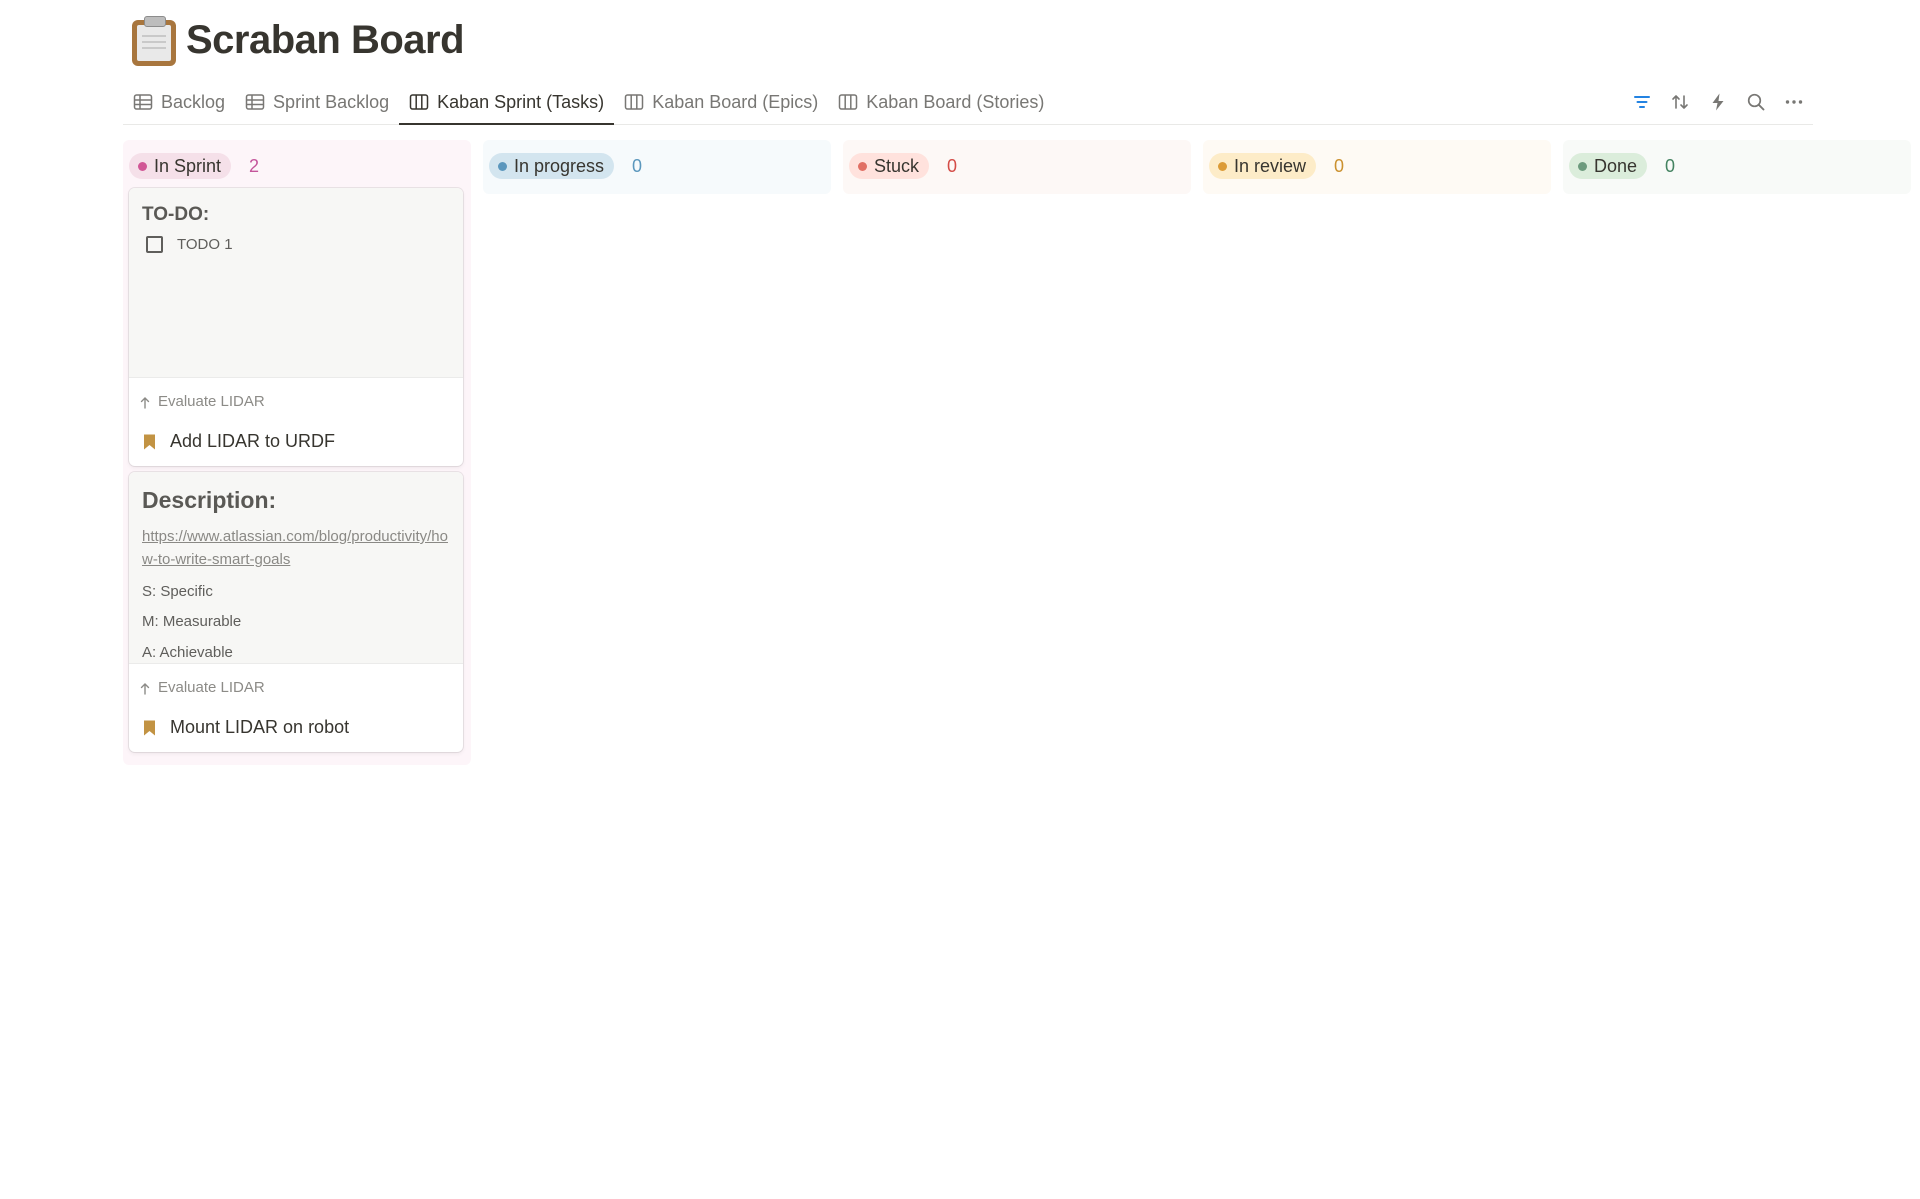 The height and width of the screenshot is (1199, 1920). I want to click on filter-icon, so click(1642, 102).